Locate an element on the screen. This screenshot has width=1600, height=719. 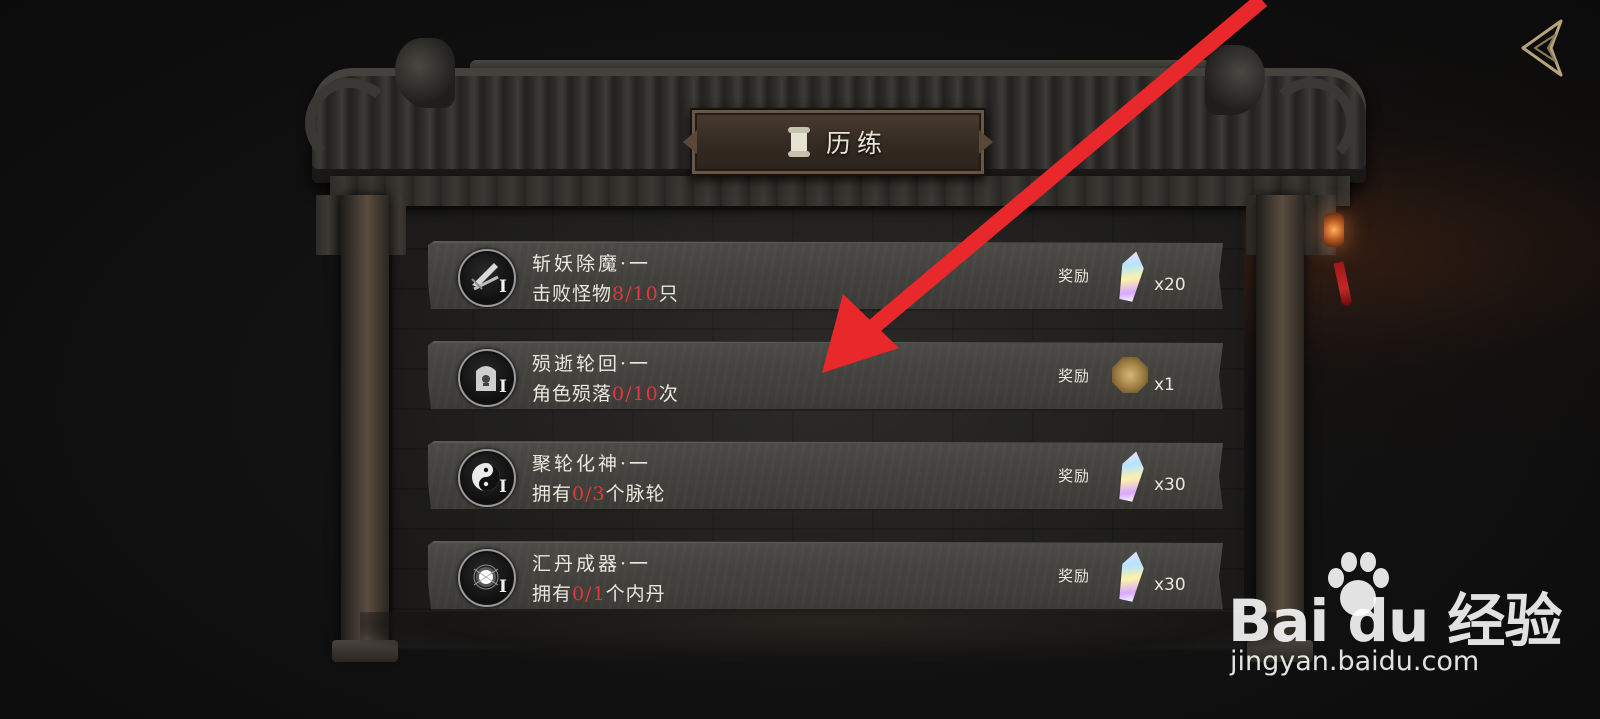
ground-rubble is located at coordinates (830, 637).